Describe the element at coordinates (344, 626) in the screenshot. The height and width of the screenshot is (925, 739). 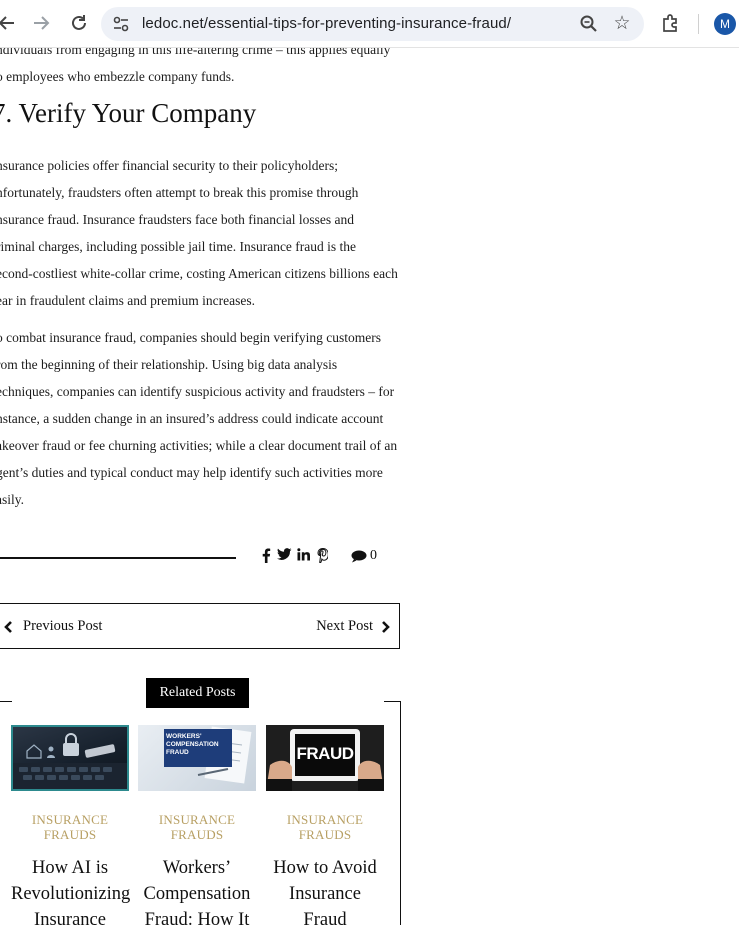
I see `next-post-label: Next Post` at that location.